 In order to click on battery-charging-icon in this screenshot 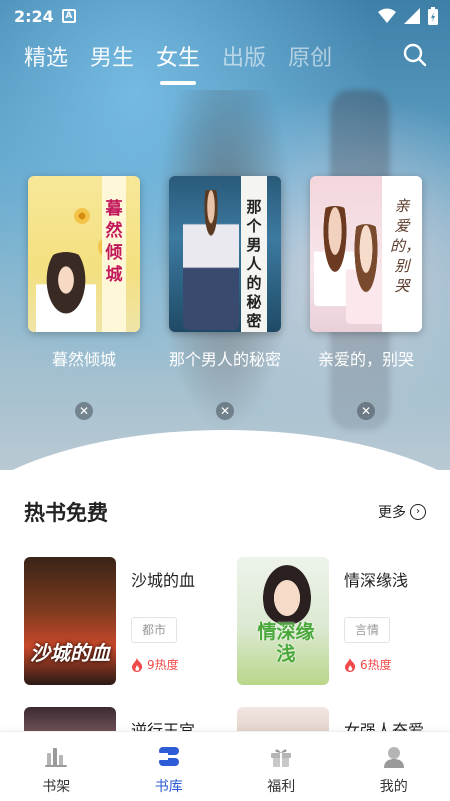, I will do `click(433, 16)`.